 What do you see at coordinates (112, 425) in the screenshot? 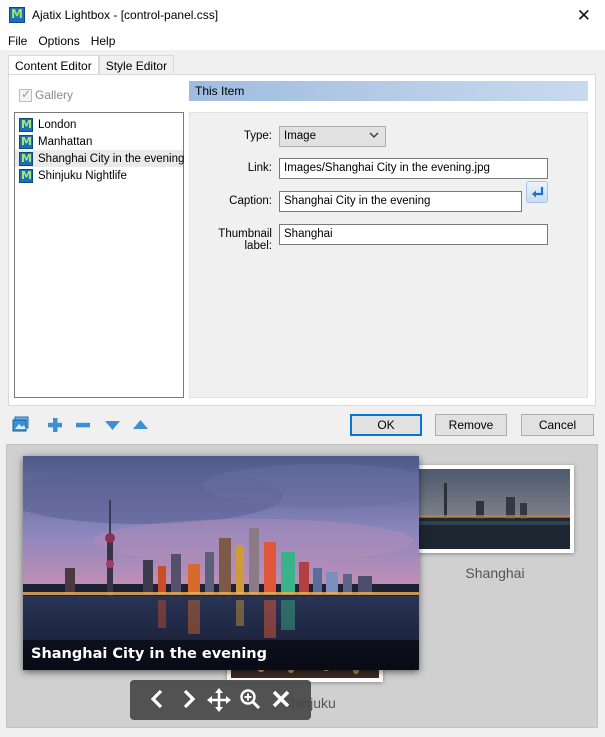
I see `arrow-down-icon` at bounding box center [112, 425].